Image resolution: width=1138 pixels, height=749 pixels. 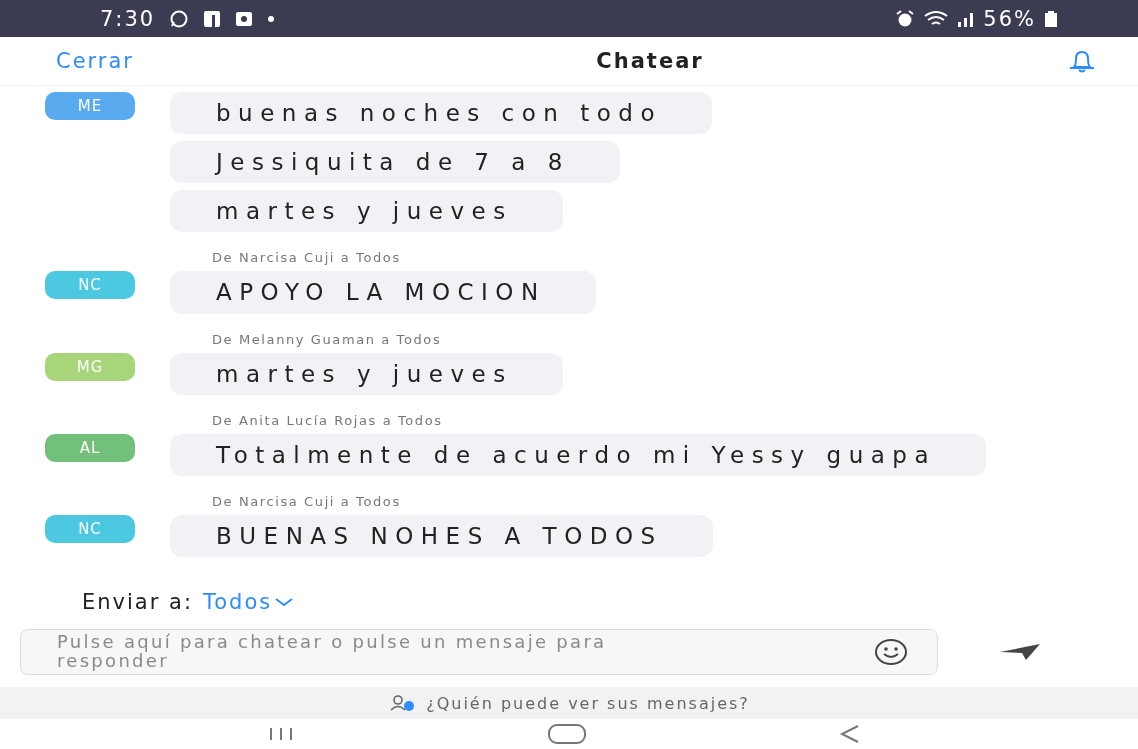 I want to click on message-bubble: buenas noches con todo, so click(x=441, y=113).